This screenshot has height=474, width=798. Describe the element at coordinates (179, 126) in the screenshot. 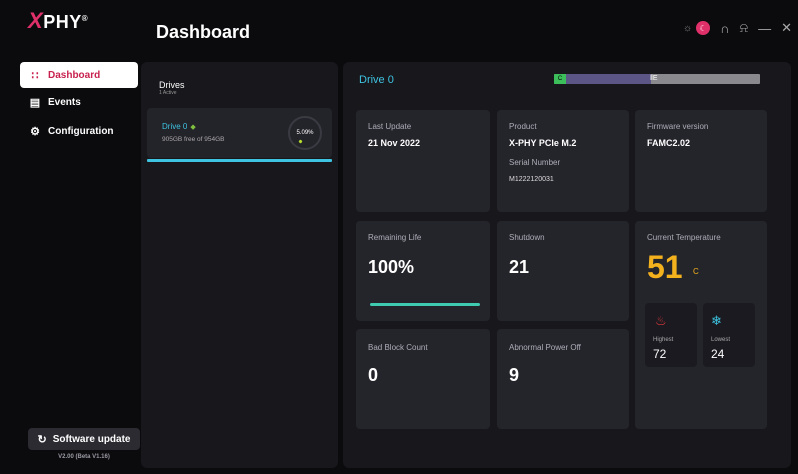

I see `drive-name-row: Drive 0 ◆` at that location.